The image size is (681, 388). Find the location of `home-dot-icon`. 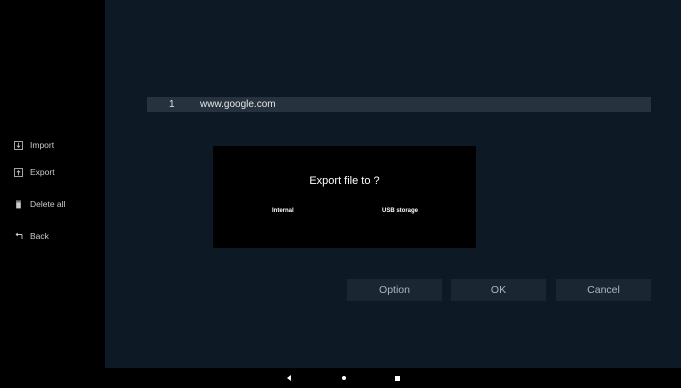

home-dot-icon is located at coordinates (344, 378).